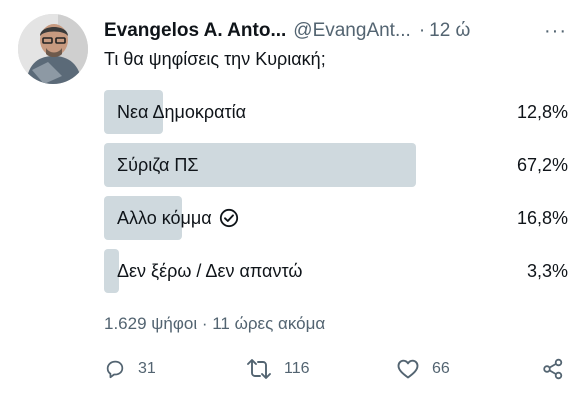  I want to click on poll-option-text: Σύριζα ΠΣ, so click(158, 164).